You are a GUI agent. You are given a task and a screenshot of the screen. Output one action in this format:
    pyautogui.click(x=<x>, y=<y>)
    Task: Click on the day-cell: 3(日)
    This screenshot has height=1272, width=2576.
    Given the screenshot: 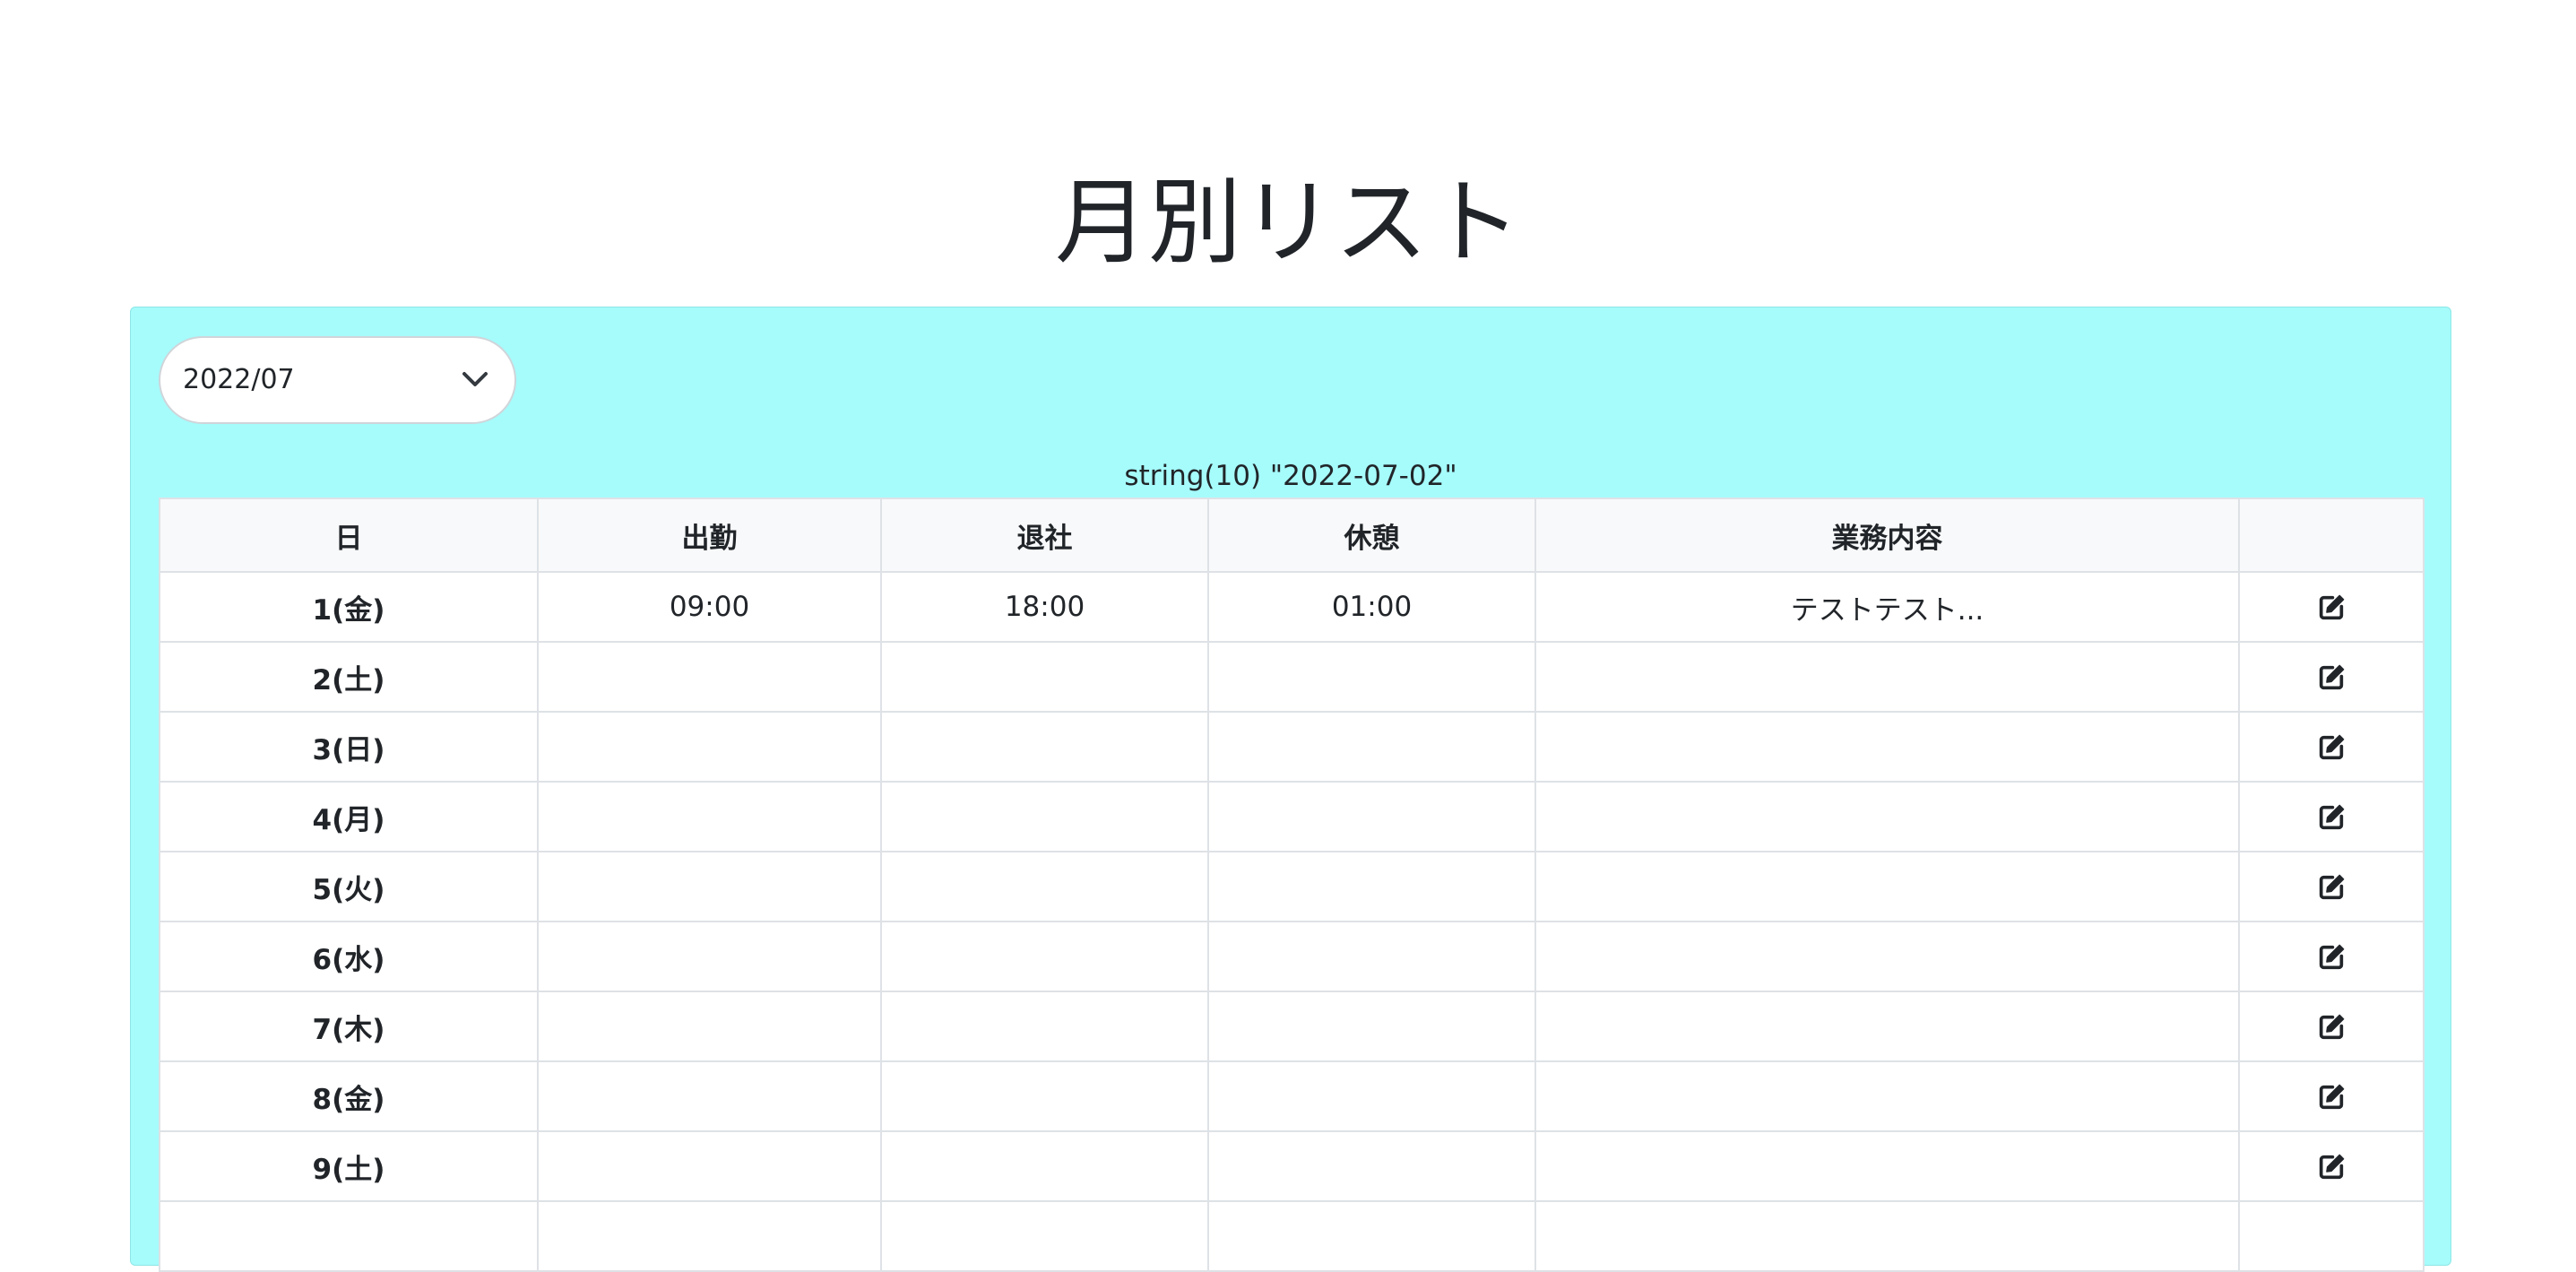 What is the action you would take?
    pyautogui.click(x=349, y=747)
    